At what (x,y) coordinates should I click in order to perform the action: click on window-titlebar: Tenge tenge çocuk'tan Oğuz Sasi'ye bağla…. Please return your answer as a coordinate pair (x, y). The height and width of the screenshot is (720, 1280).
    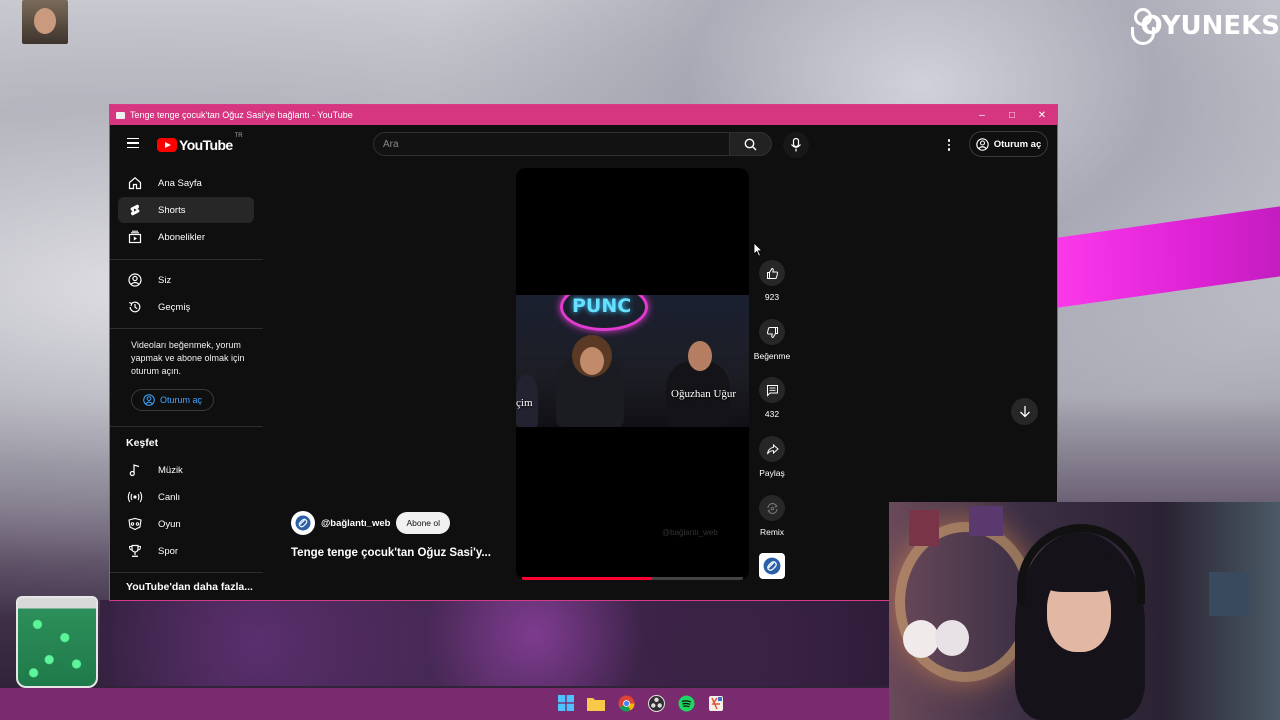
    Looking at the image, I should click on (583, 115).